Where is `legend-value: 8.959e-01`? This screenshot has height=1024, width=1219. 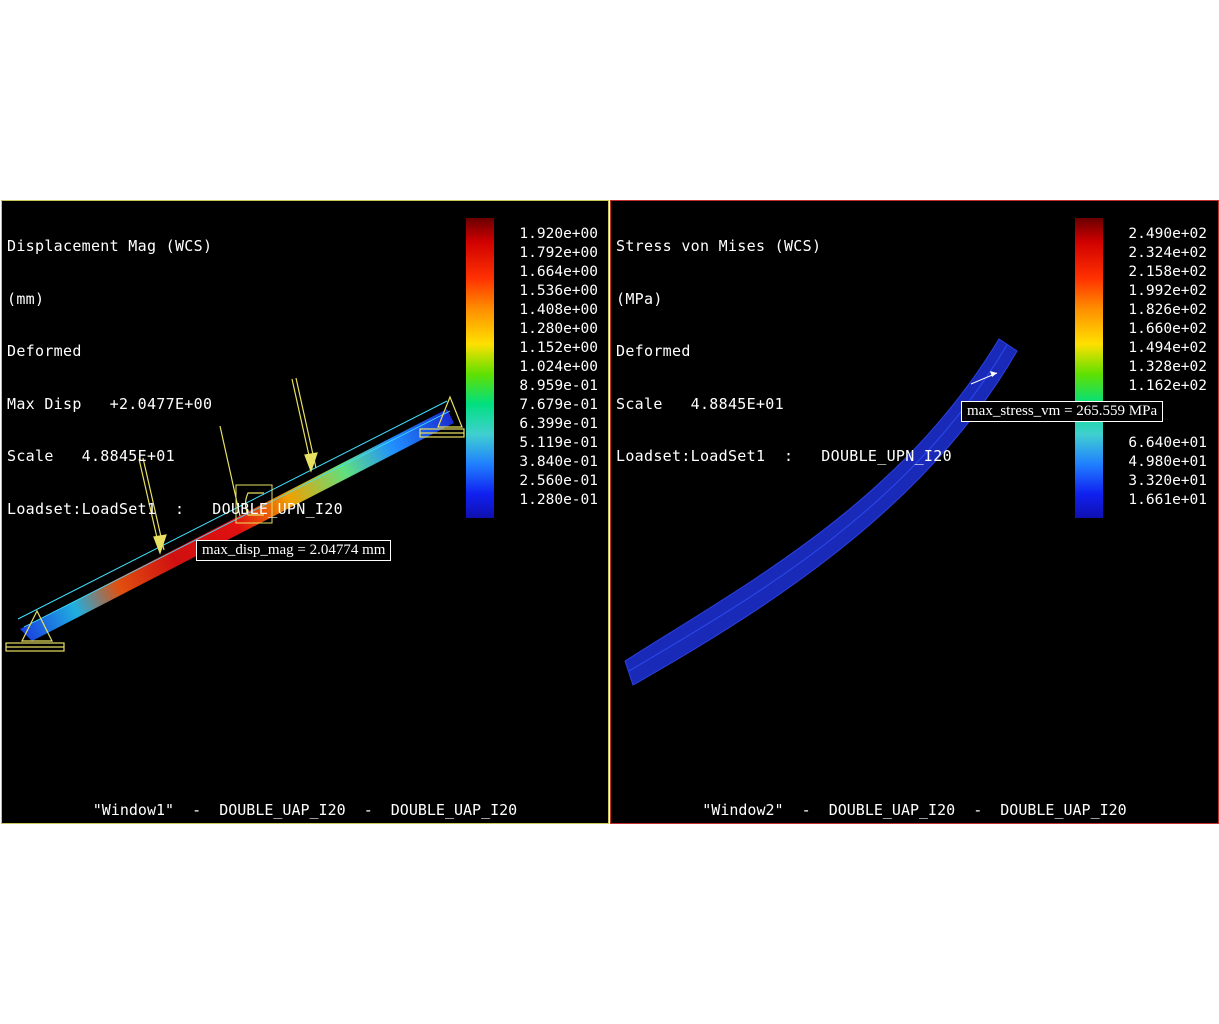
legend-value: 8.959e-01 is located at coordinates (558, 386).